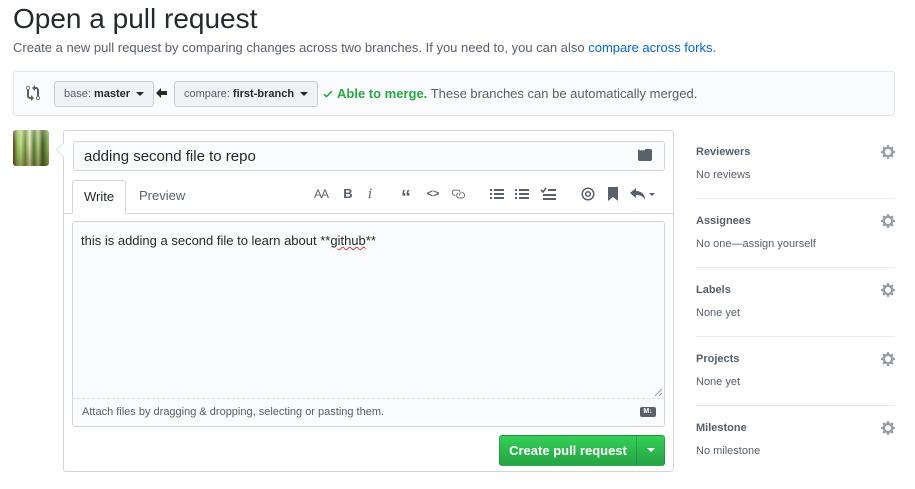 This screenshot has height=489, width=915. What do you see at coordinates (756, 244) in the screenshot?
I see `sidebar-value: No one—assign yourself` at bounding box center [756, 244].